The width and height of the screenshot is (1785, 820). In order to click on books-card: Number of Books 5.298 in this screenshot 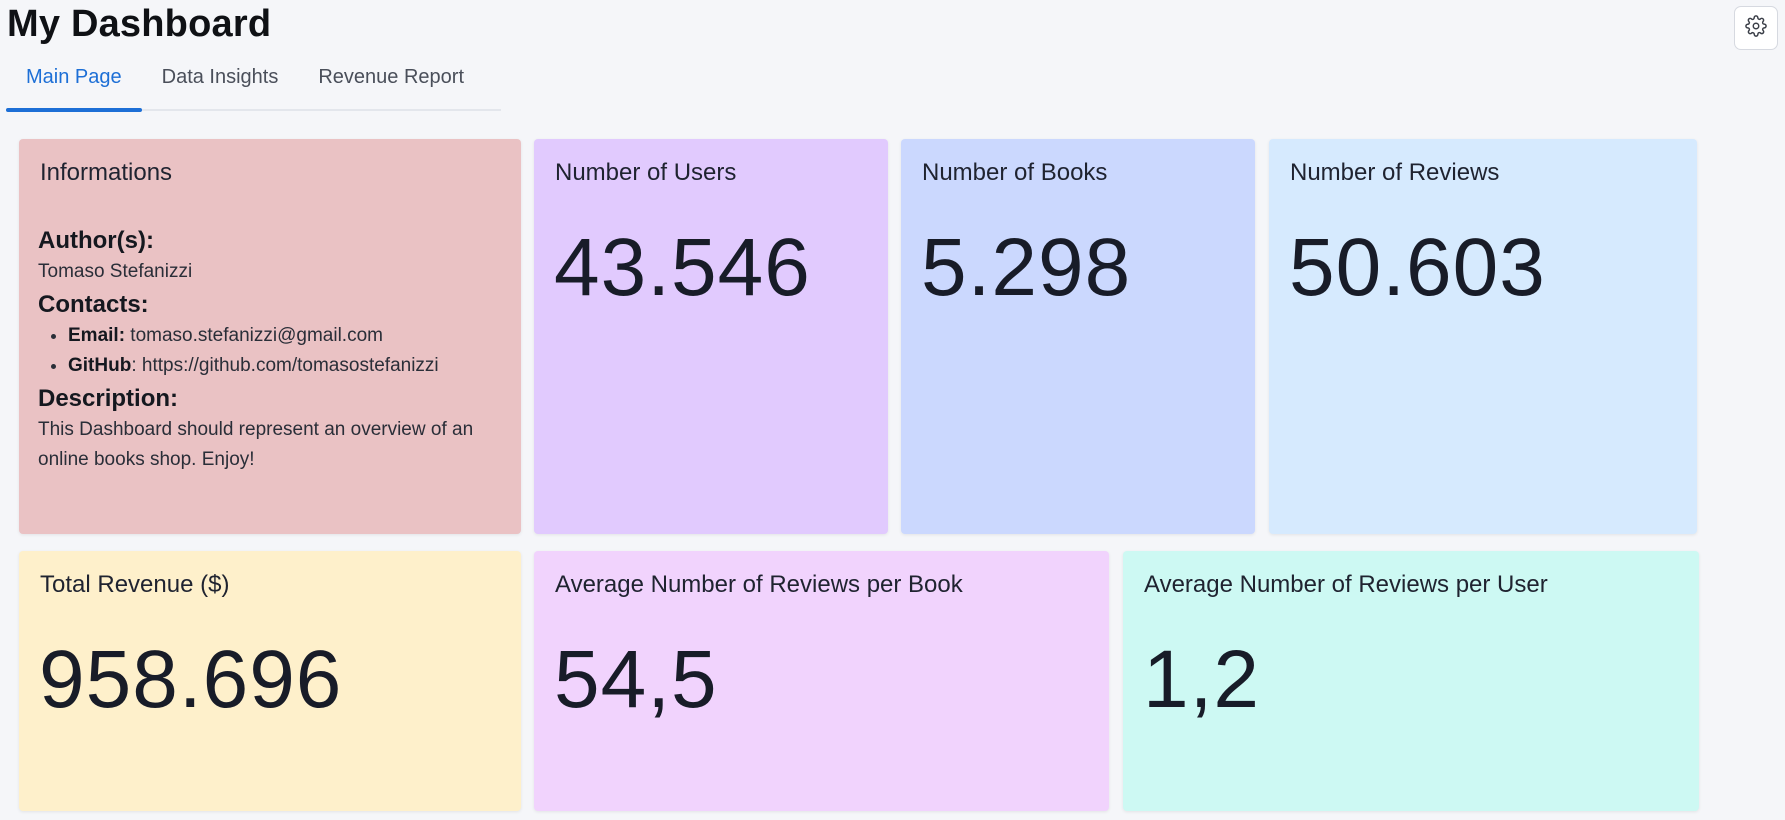, I will do `click(1078, 336)`.